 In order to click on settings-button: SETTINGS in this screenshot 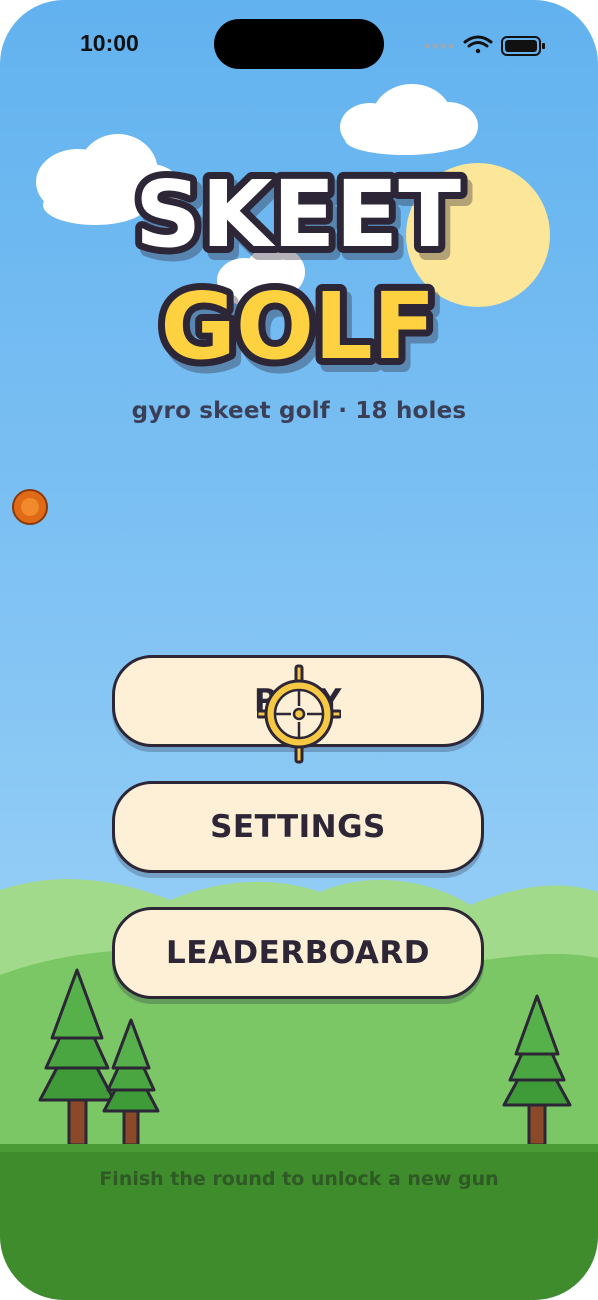, I will do `click(298, 827)`.